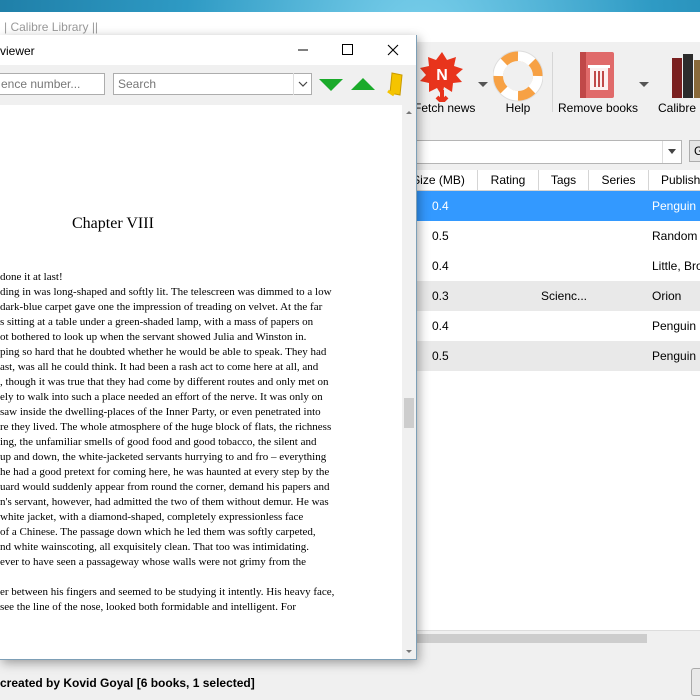 The width and height of the screenshot is (700, 700). What do you see at coordinates (51, 27) in the screenshot?
I see `calibre-window-title: | Calibre Library ||` at bounding box center [51, 27].